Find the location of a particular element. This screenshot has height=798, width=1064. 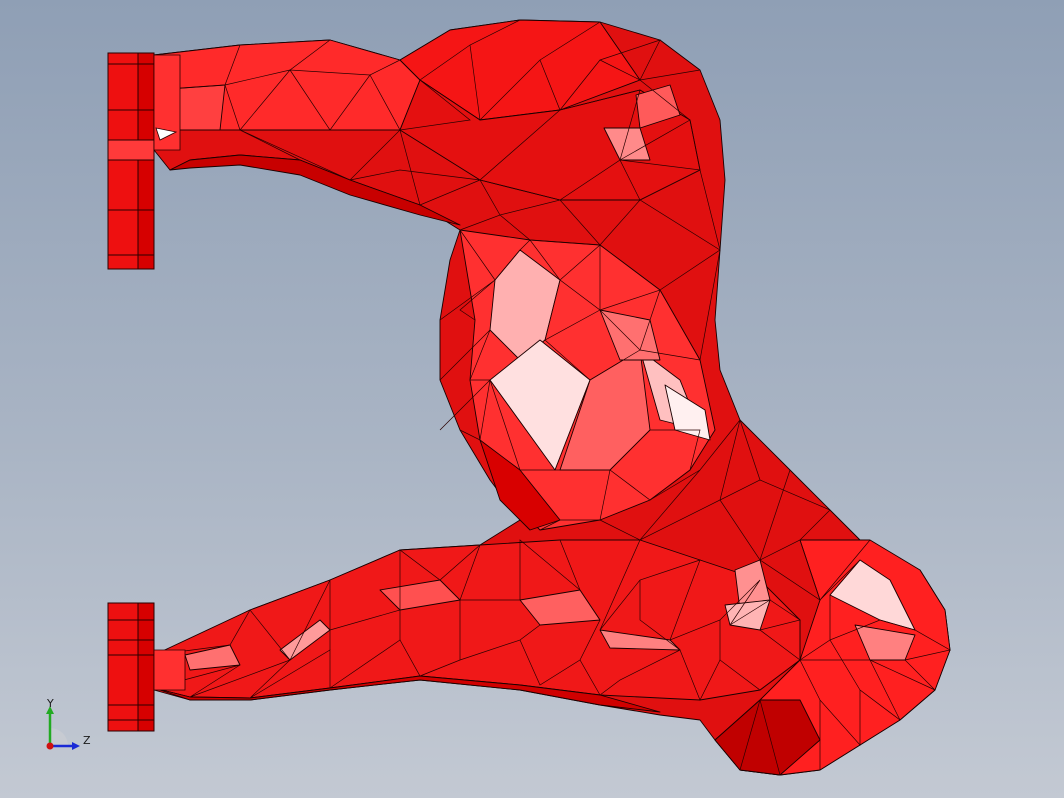

bottom-flange is located at coordinates (131, 667).